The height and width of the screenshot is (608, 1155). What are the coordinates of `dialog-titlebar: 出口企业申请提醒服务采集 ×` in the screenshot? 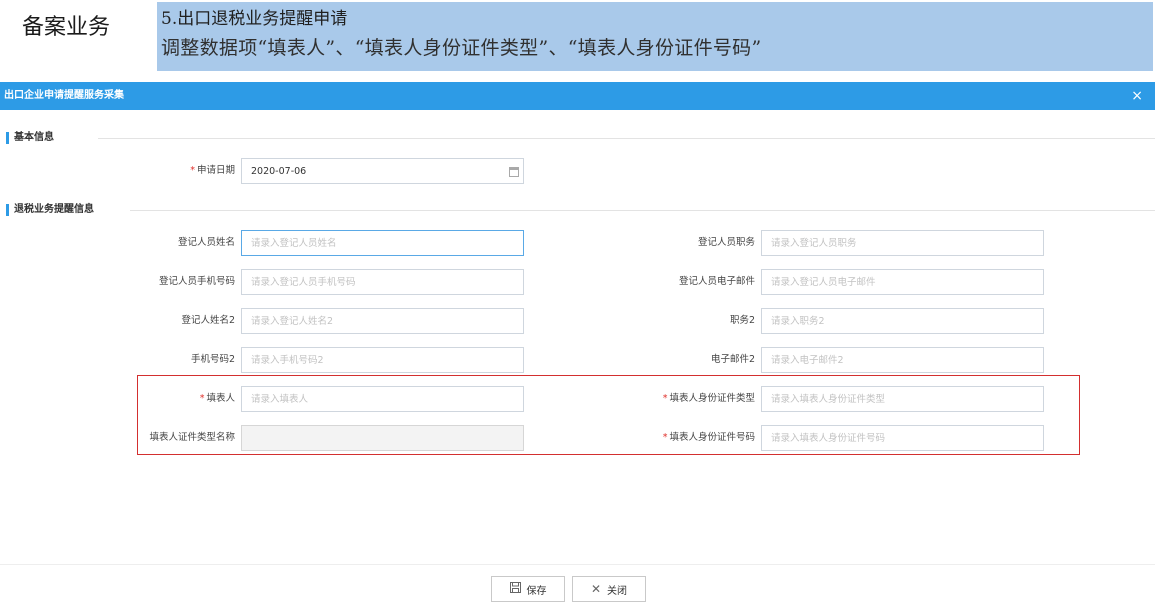 It's located at (577, 96).